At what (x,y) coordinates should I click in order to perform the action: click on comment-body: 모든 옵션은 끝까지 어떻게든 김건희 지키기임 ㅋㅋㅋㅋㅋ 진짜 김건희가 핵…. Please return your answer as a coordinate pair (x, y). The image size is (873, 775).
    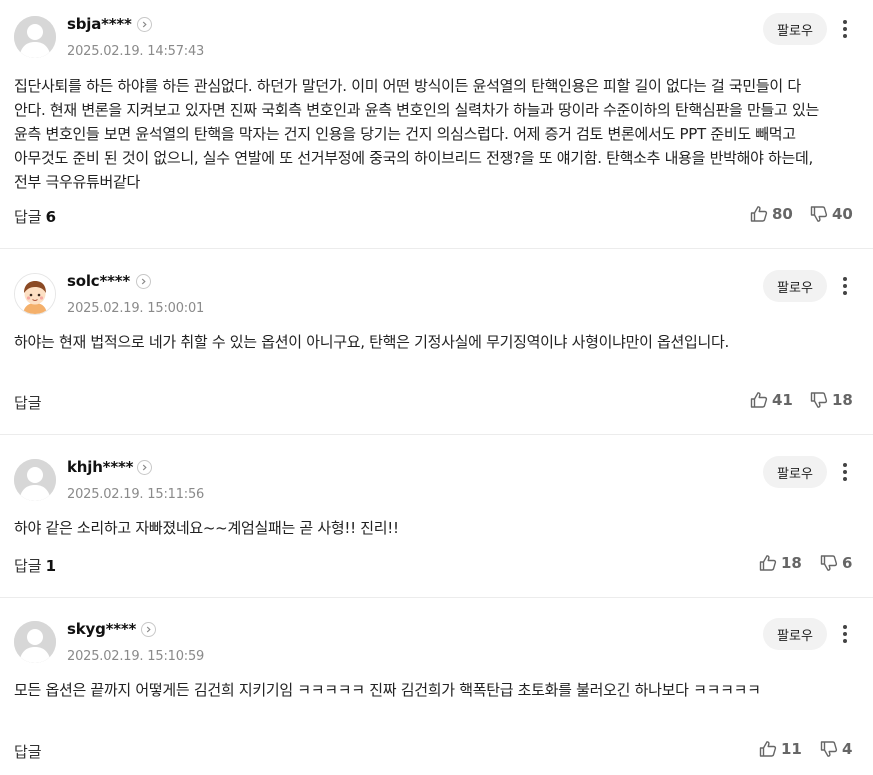
    Looking at the image, I should click on (387, 690).